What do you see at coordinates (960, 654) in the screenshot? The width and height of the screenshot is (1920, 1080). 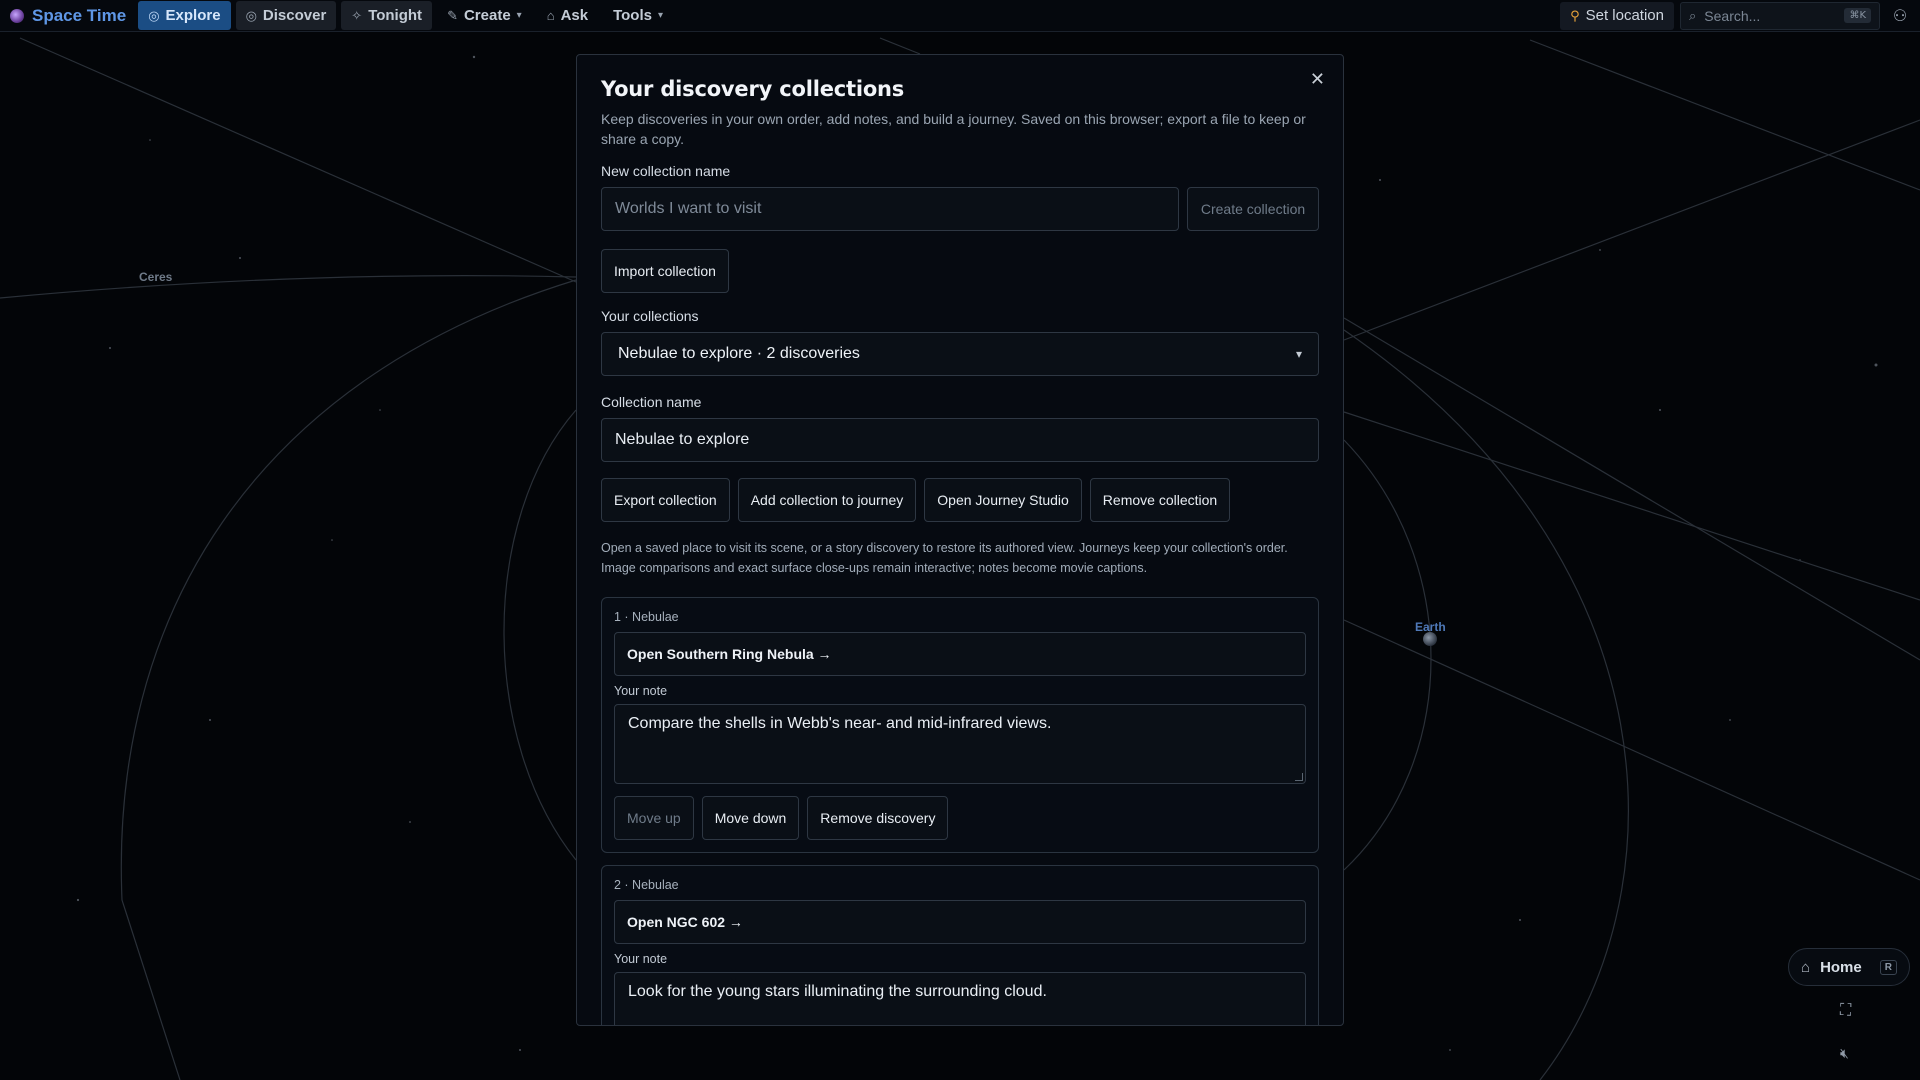 I see `open-discovery-button: Open Southern Ring Nebula →` at bounding box center [960, 654].